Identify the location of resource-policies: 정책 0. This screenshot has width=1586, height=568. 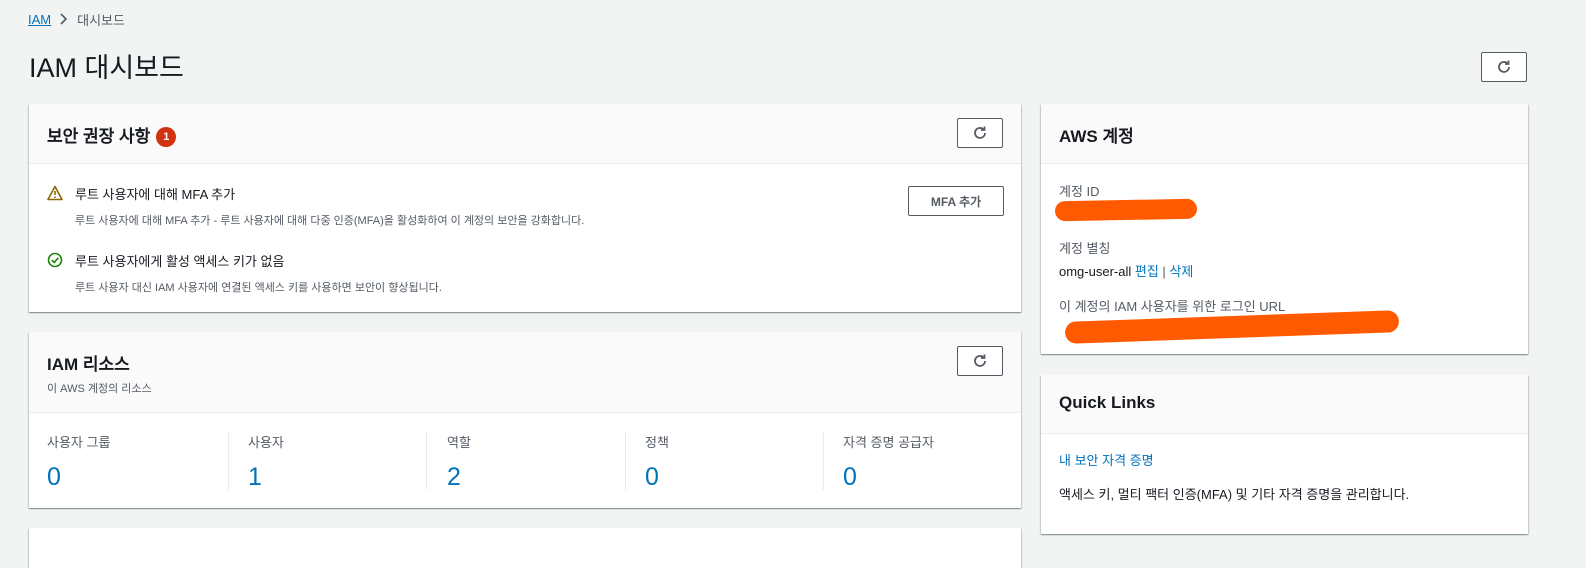
(647, 462).